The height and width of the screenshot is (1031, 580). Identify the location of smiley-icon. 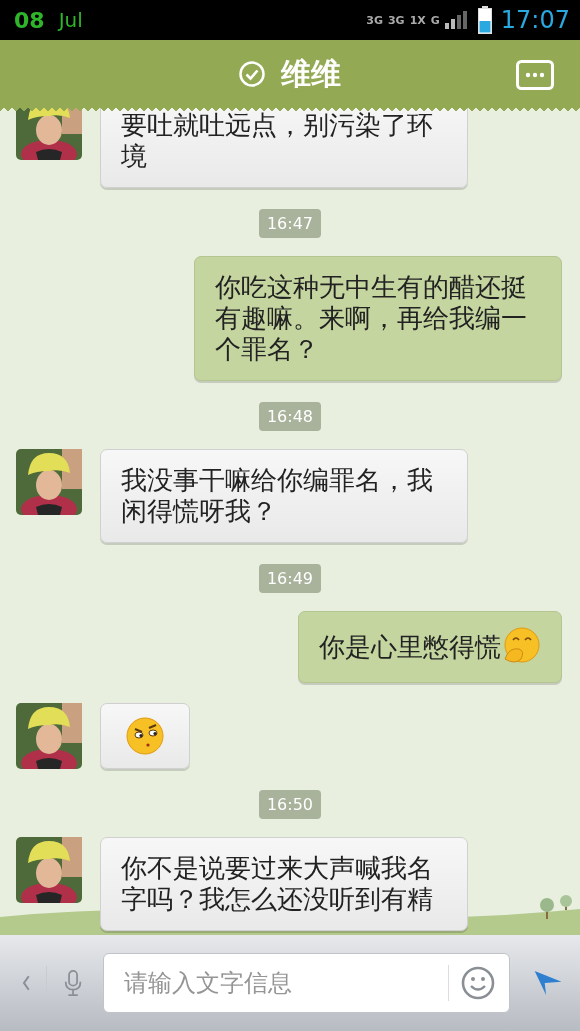
(477, 983).